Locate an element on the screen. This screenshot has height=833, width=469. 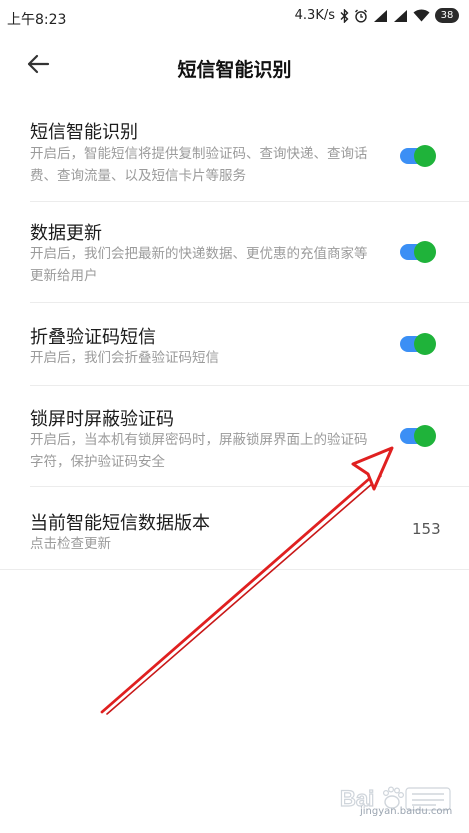
version-number: 153 is located at coordinates (426, 529).